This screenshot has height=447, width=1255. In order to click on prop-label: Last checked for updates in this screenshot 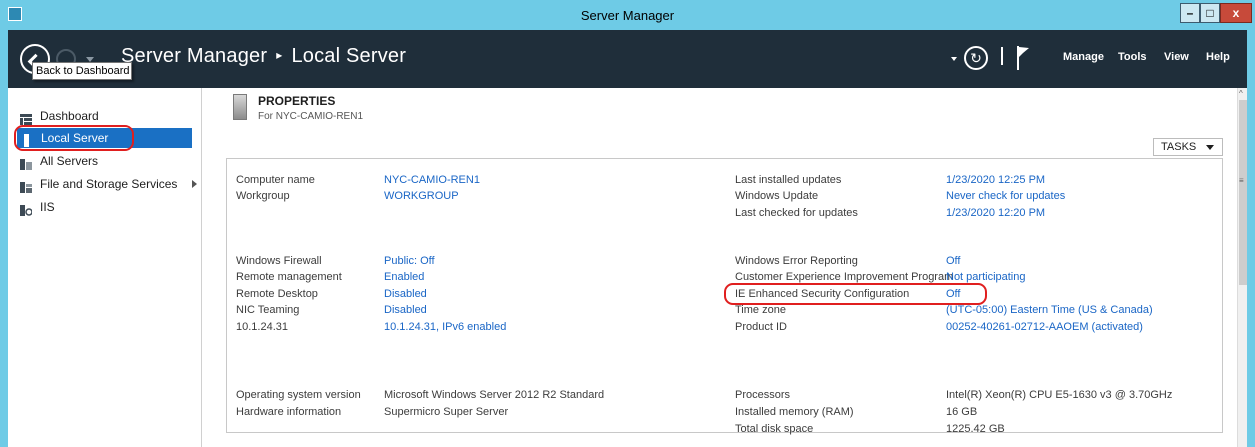, I will do `click(796, 213)`.